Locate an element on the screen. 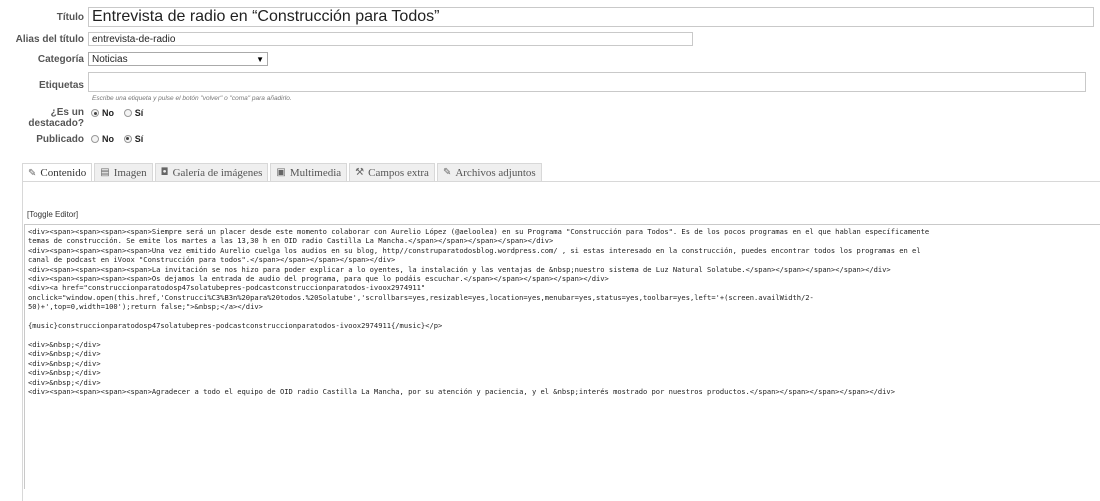 The width and height of the screenshot is (1100, 501). paperclip-icon: ✎ is located at coordinates (447, 172).